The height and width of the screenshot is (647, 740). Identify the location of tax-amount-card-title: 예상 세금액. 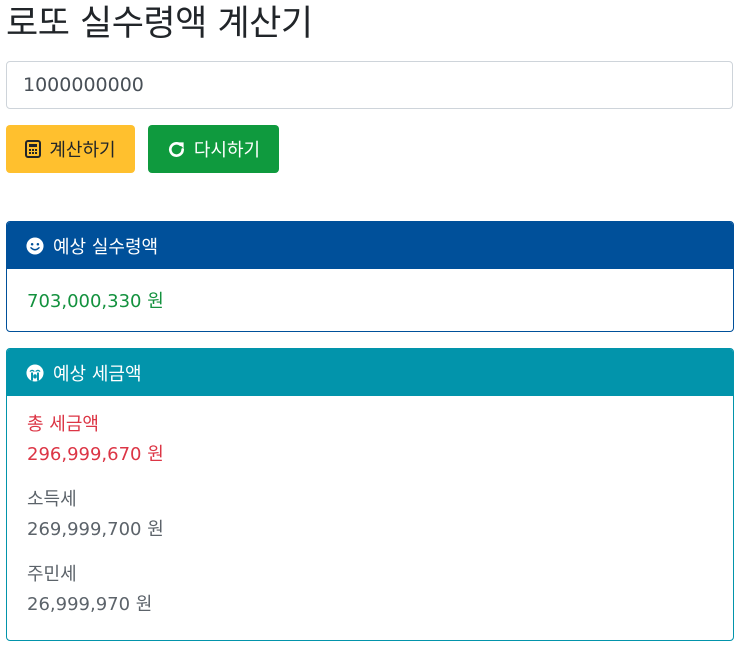
(97, 374).